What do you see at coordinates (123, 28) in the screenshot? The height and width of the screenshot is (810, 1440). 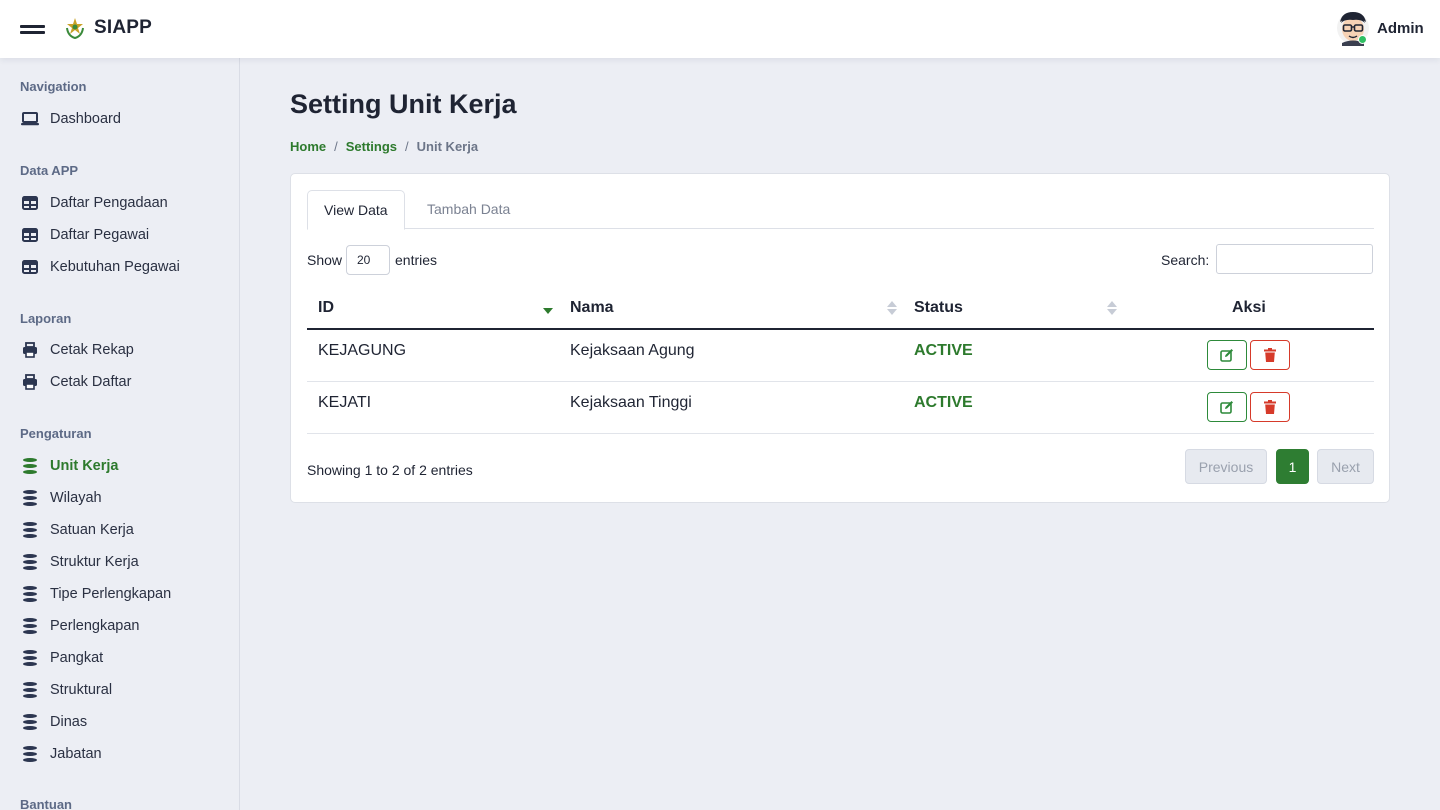 I see `brand-name: SIAPP` at bounding box center [123, 28].